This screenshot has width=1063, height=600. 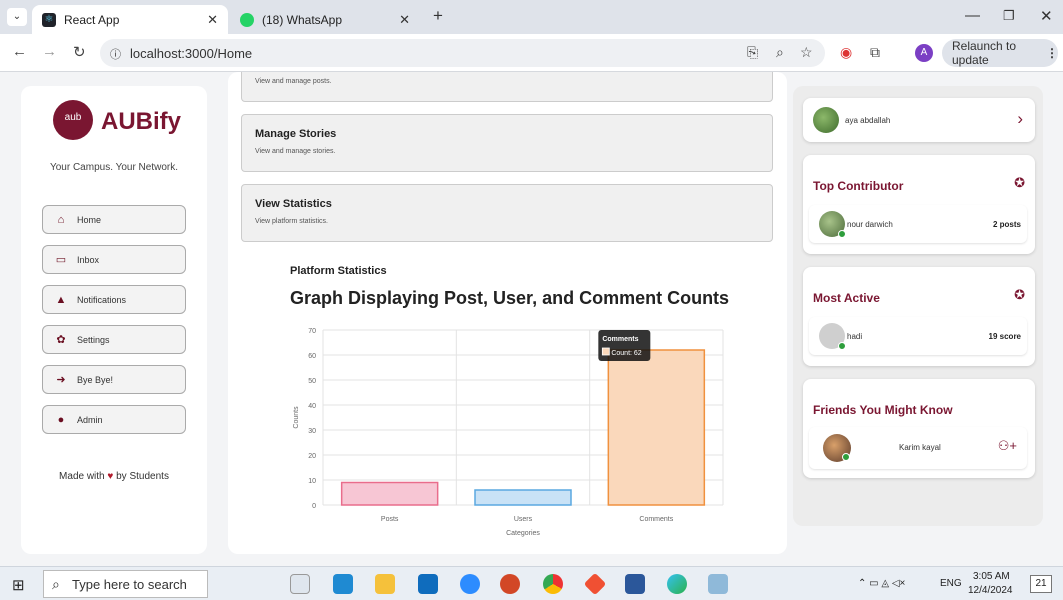 I want to click on file-explorer-icon, so click(x=385, y=584).